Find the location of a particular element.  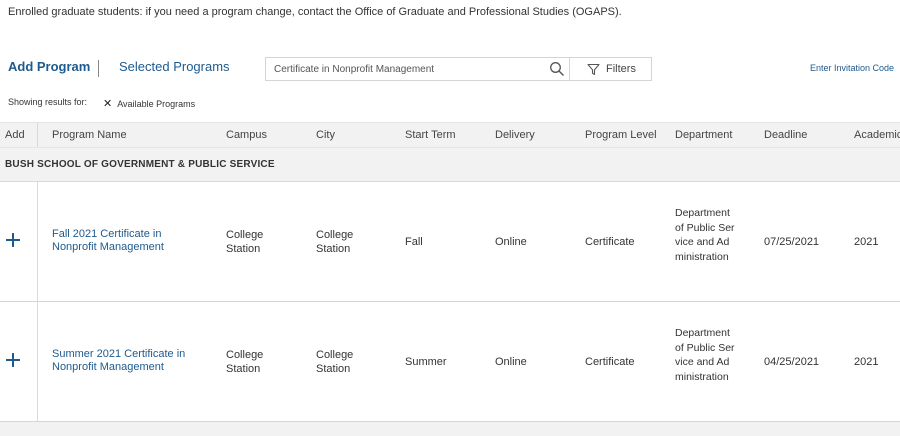

filter-chip: ✕ Available Programs is located at coordinates (149, 103).